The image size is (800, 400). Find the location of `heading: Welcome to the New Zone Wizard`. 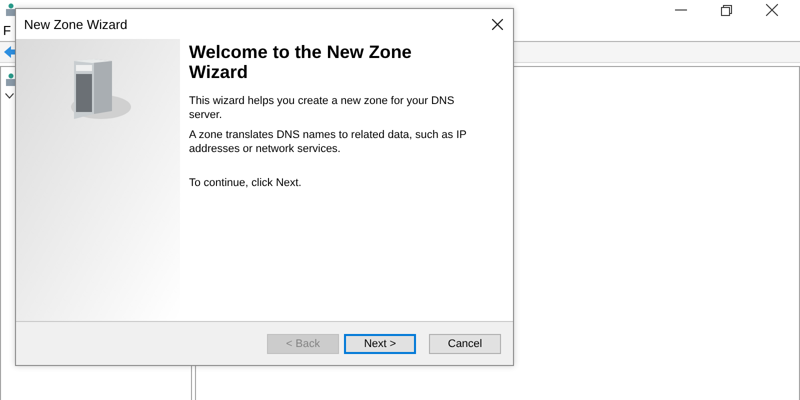

heading: Welcome to the New Zone Wizard is located at coordinates (301, 63).